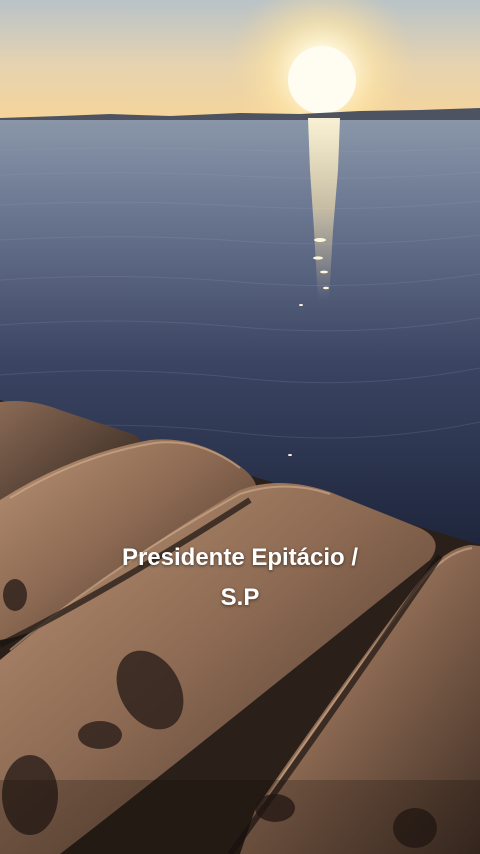 The image size is (480, 854). I want to click on location-caption: Presidente Epitácio / S.P, so click(240, 578).